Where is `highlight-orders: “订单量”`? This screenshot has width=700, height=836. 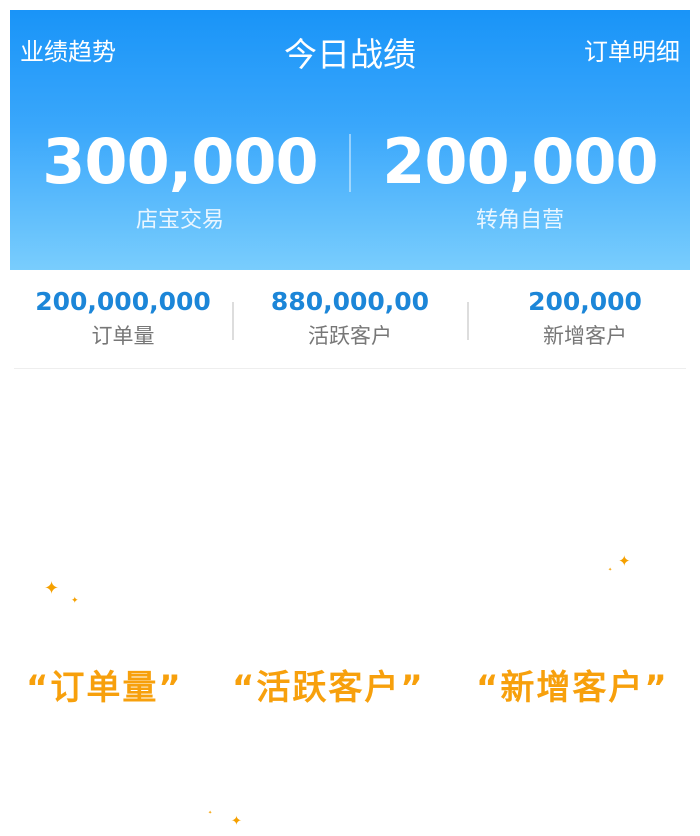
highlight-orders: “订单量” is located at coordinates (104, 688).